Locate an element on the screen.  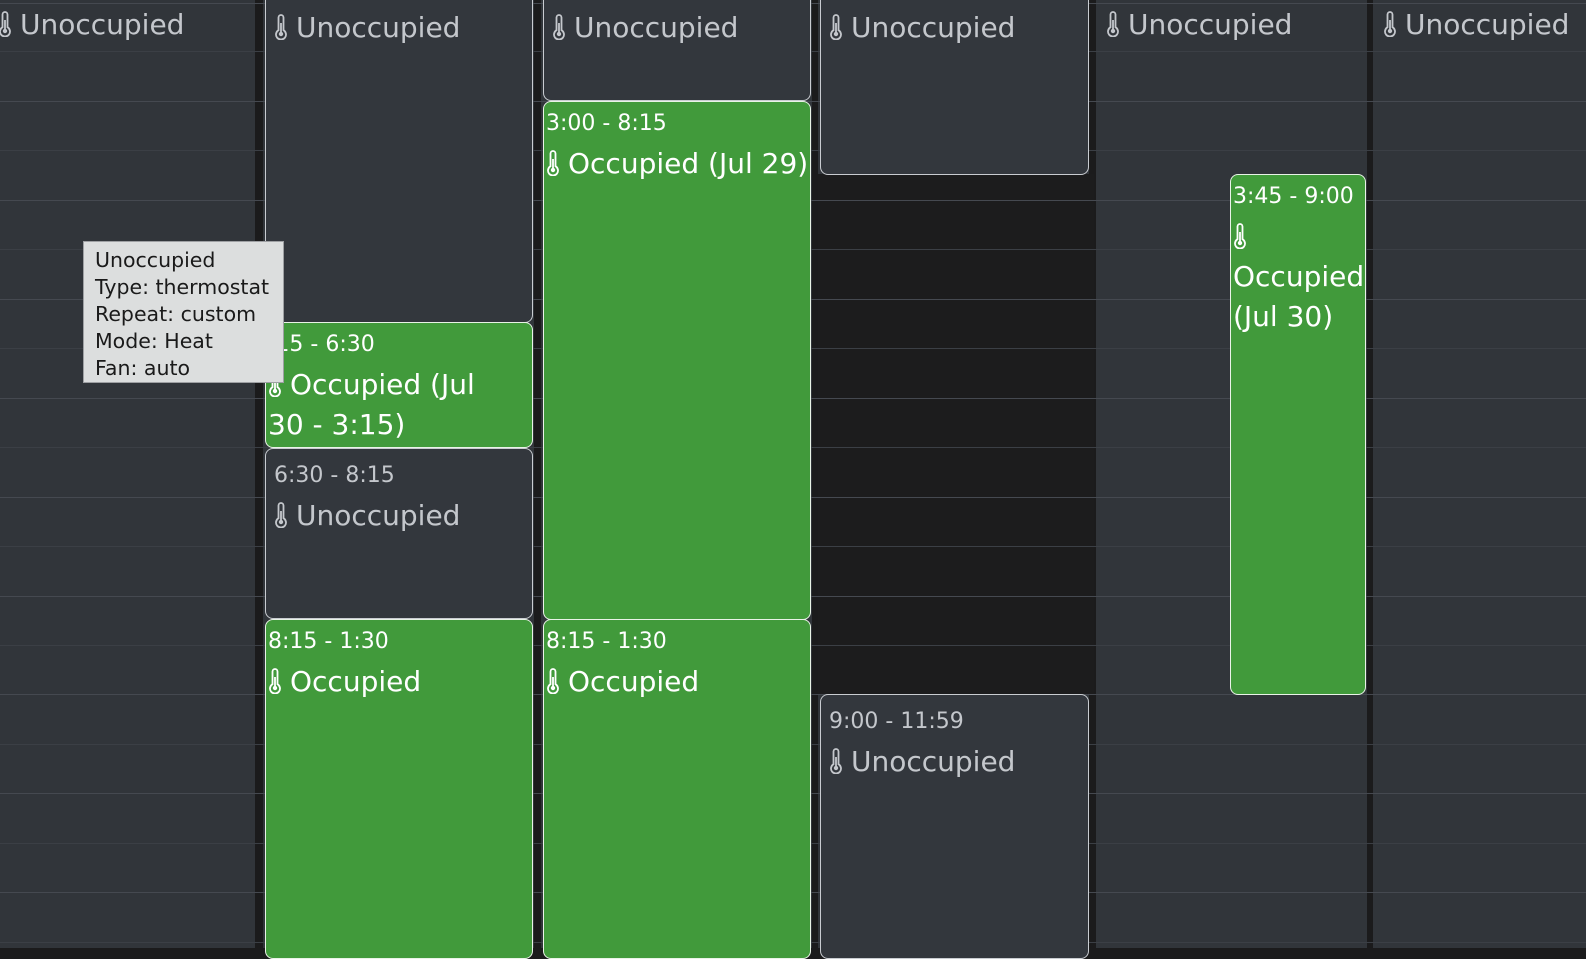
tooltip-title: Unoccupied is located at coordinates (155, 260).